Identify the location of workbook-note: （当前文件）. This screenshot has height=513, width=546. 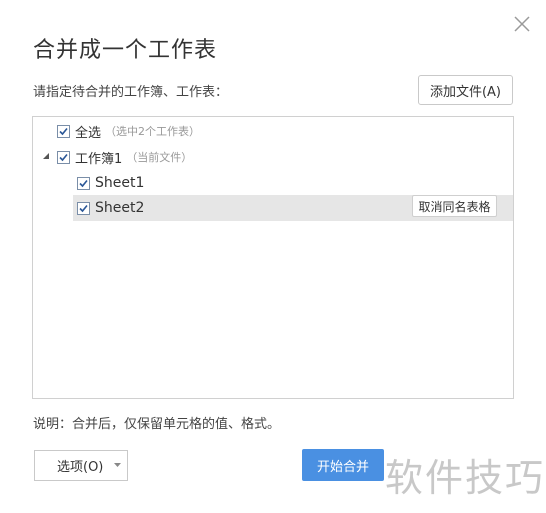
(159, 157).